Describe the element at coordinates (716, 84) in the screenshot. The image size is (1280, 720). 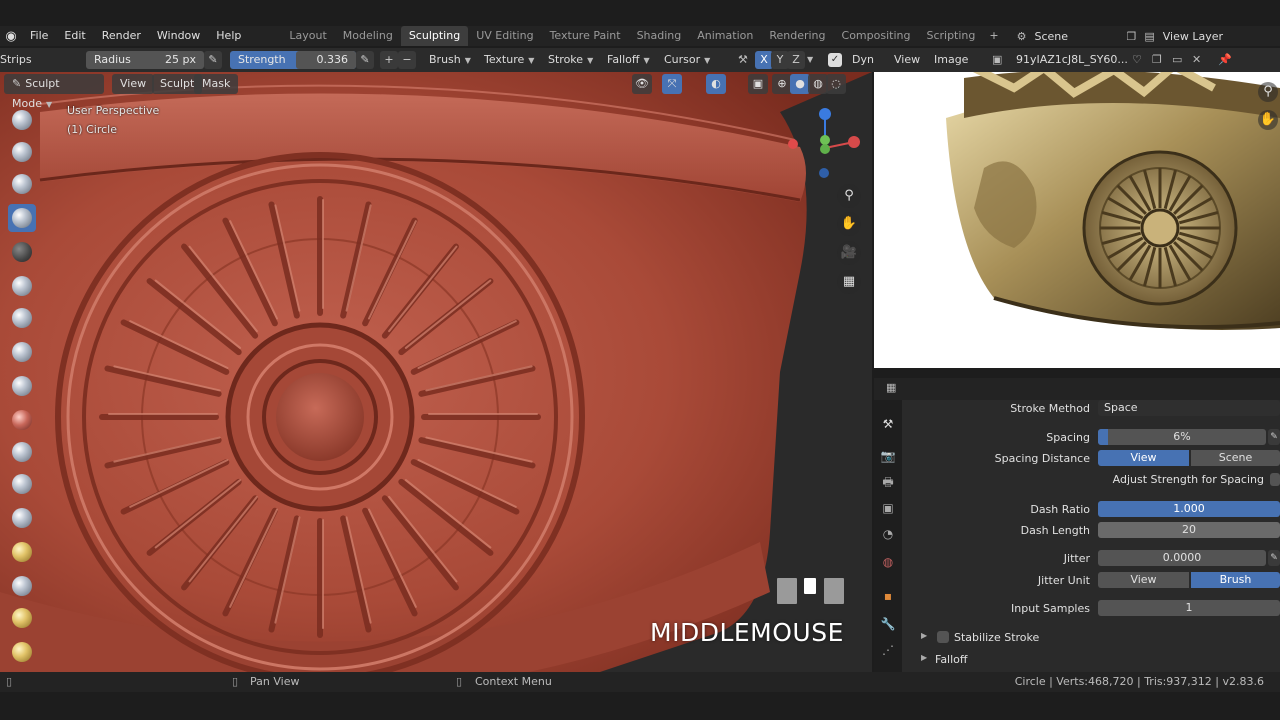
I see `overlays-icon: ◐` at that location.